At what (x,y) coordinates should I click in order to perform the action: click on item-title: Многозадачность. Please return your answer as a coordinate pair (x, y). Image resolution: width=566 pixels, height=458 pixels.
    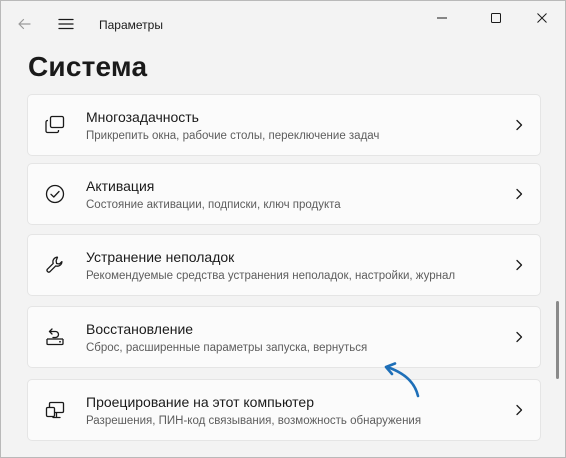
    Looking at the image, I should click on (142, 117).